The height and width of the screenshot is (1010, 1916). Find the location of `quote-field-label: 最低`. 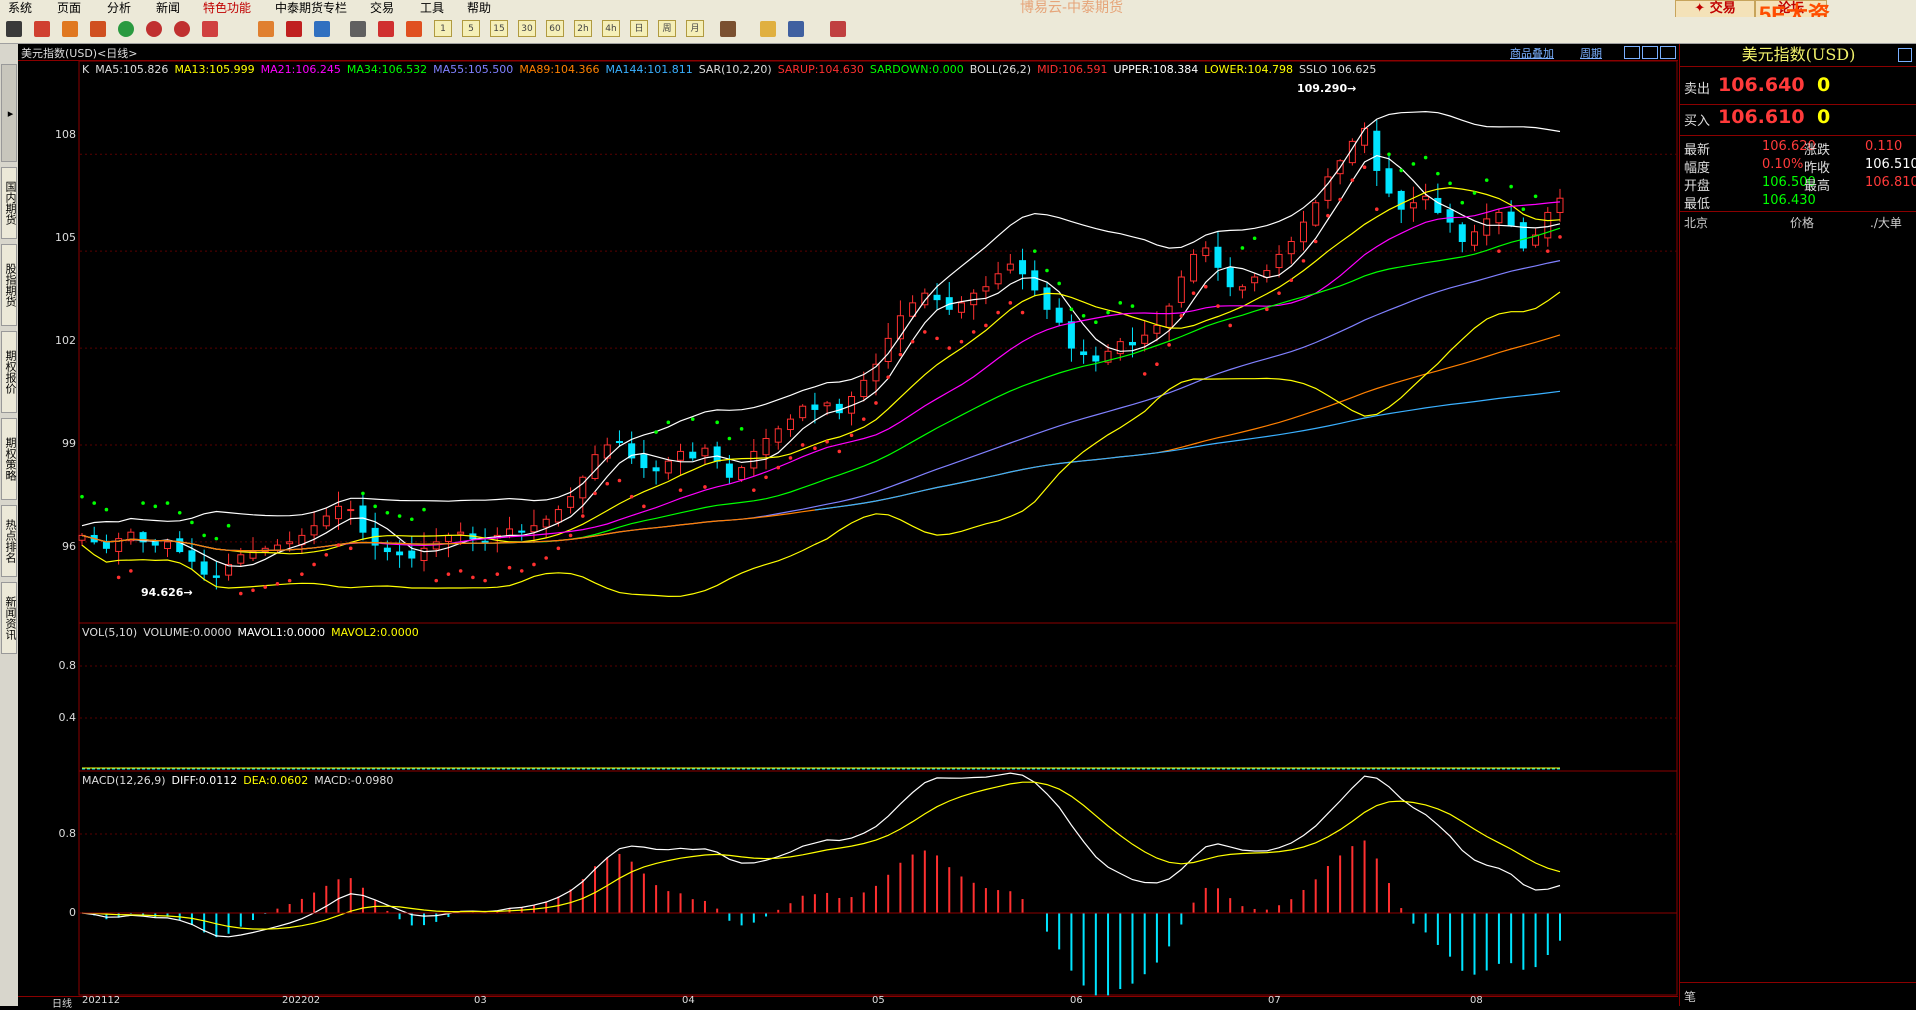

quote-field-label: 最低 is located at coordinates (1697, 204).